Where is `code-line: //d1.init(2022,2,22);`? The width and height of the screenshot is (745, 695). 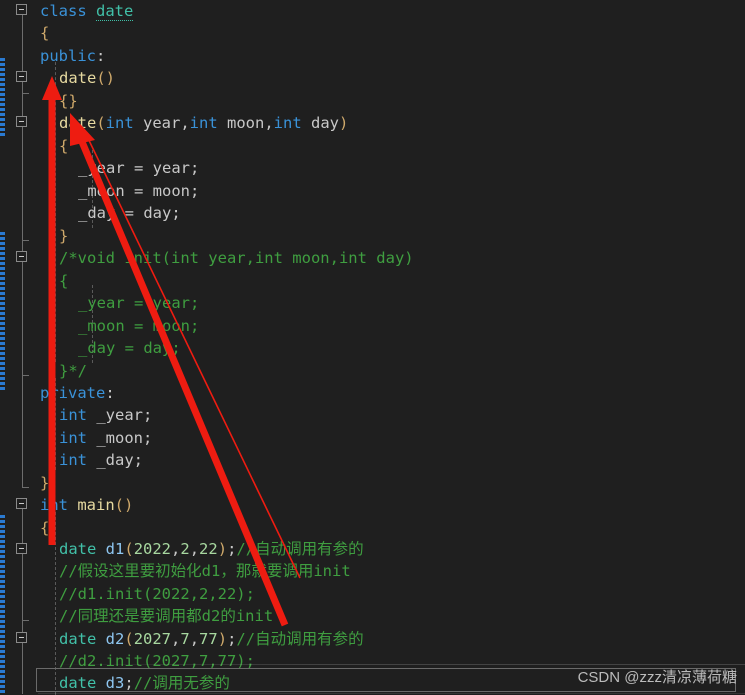
code-line: //d1.init(2022,2,22); is located at coordinates (157, 594).